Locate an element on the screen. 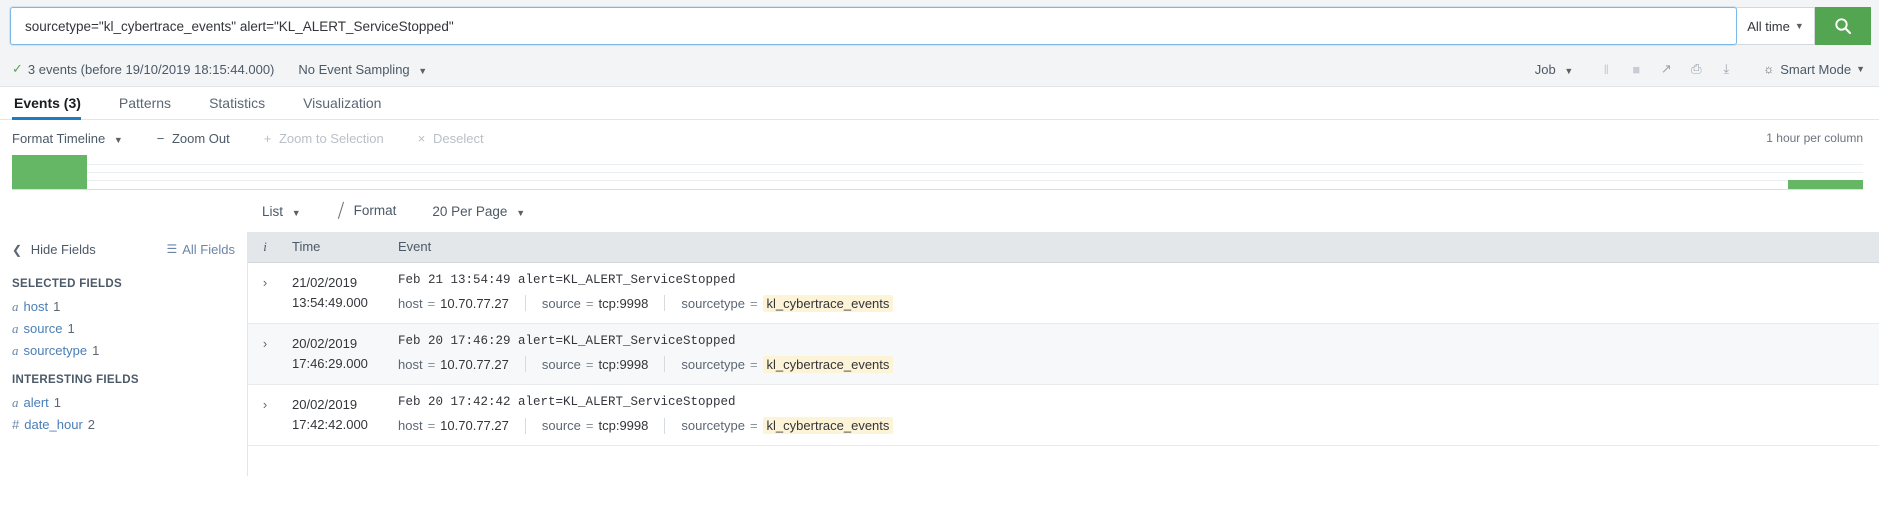 This screenshot has width=1879, height=532. sidebar-field-alert: a alert 1 is located at coordinates (123, 403).